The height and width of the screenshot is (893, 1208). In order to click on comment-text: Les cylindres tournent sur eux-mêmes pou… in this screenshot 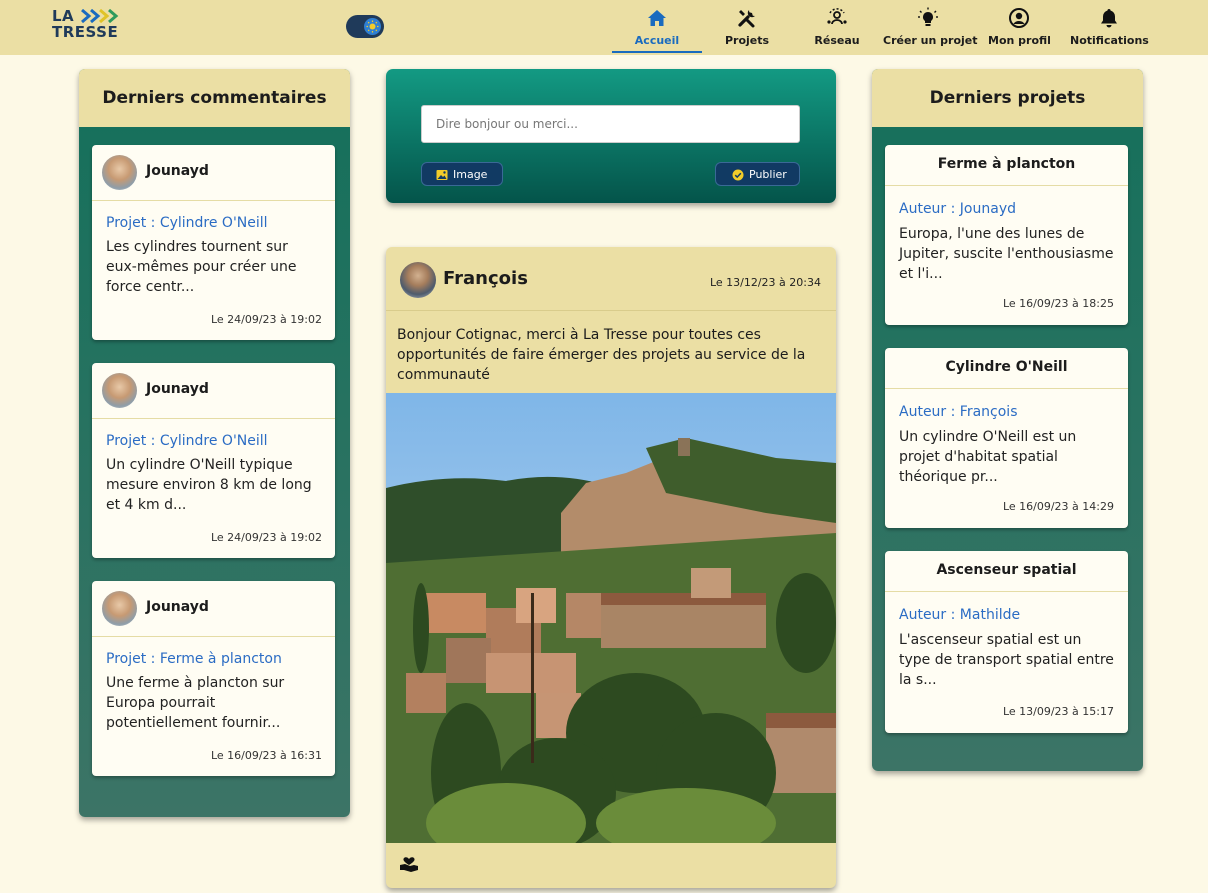, I will do `click(201, 267)`.